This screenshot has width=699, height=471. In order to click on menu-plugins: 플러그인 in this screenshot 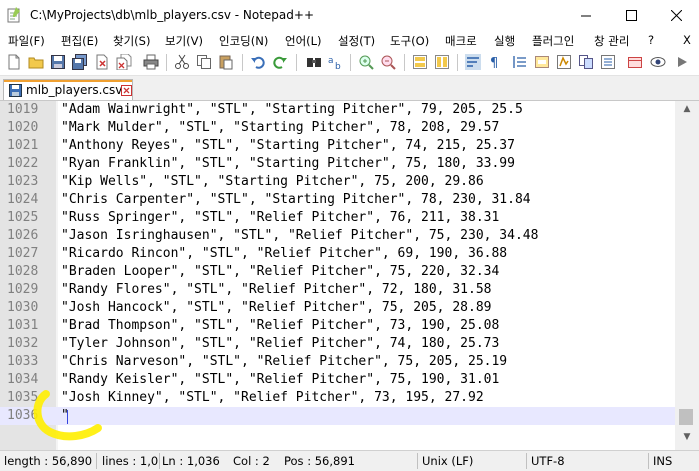, I will do `click(553, 41)`.